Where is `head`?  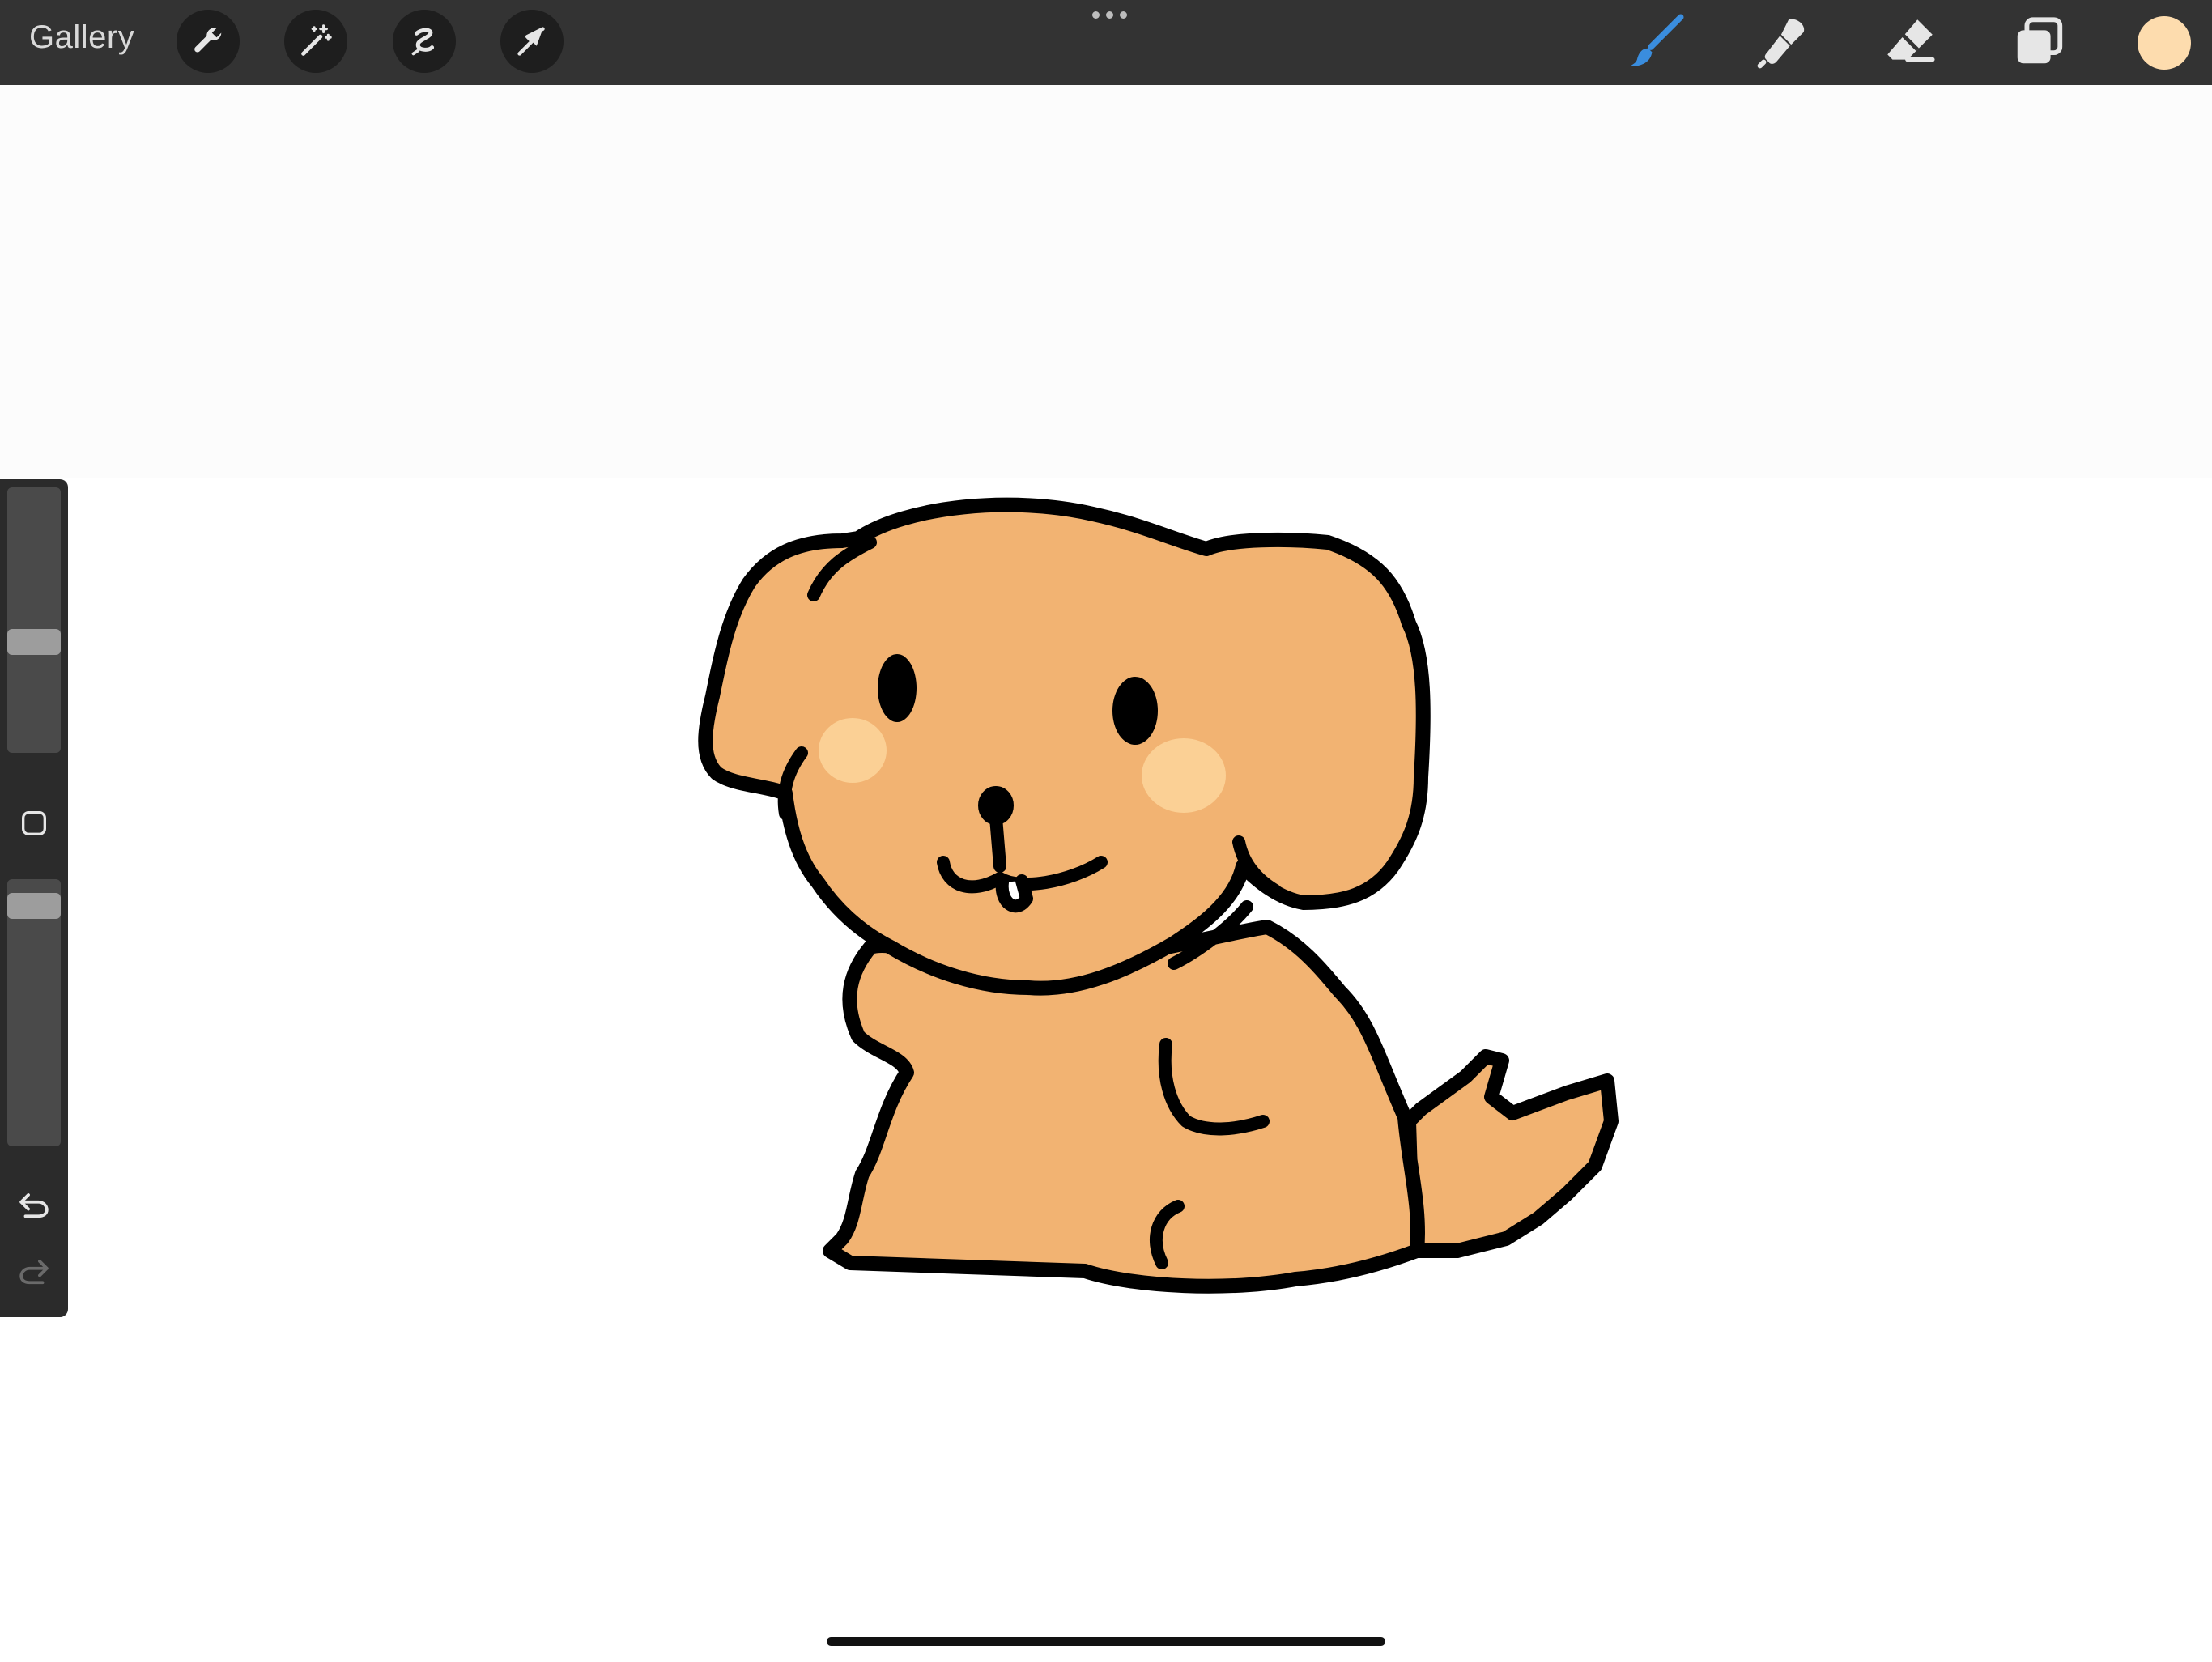
head is located at coordinates (1064, 746).